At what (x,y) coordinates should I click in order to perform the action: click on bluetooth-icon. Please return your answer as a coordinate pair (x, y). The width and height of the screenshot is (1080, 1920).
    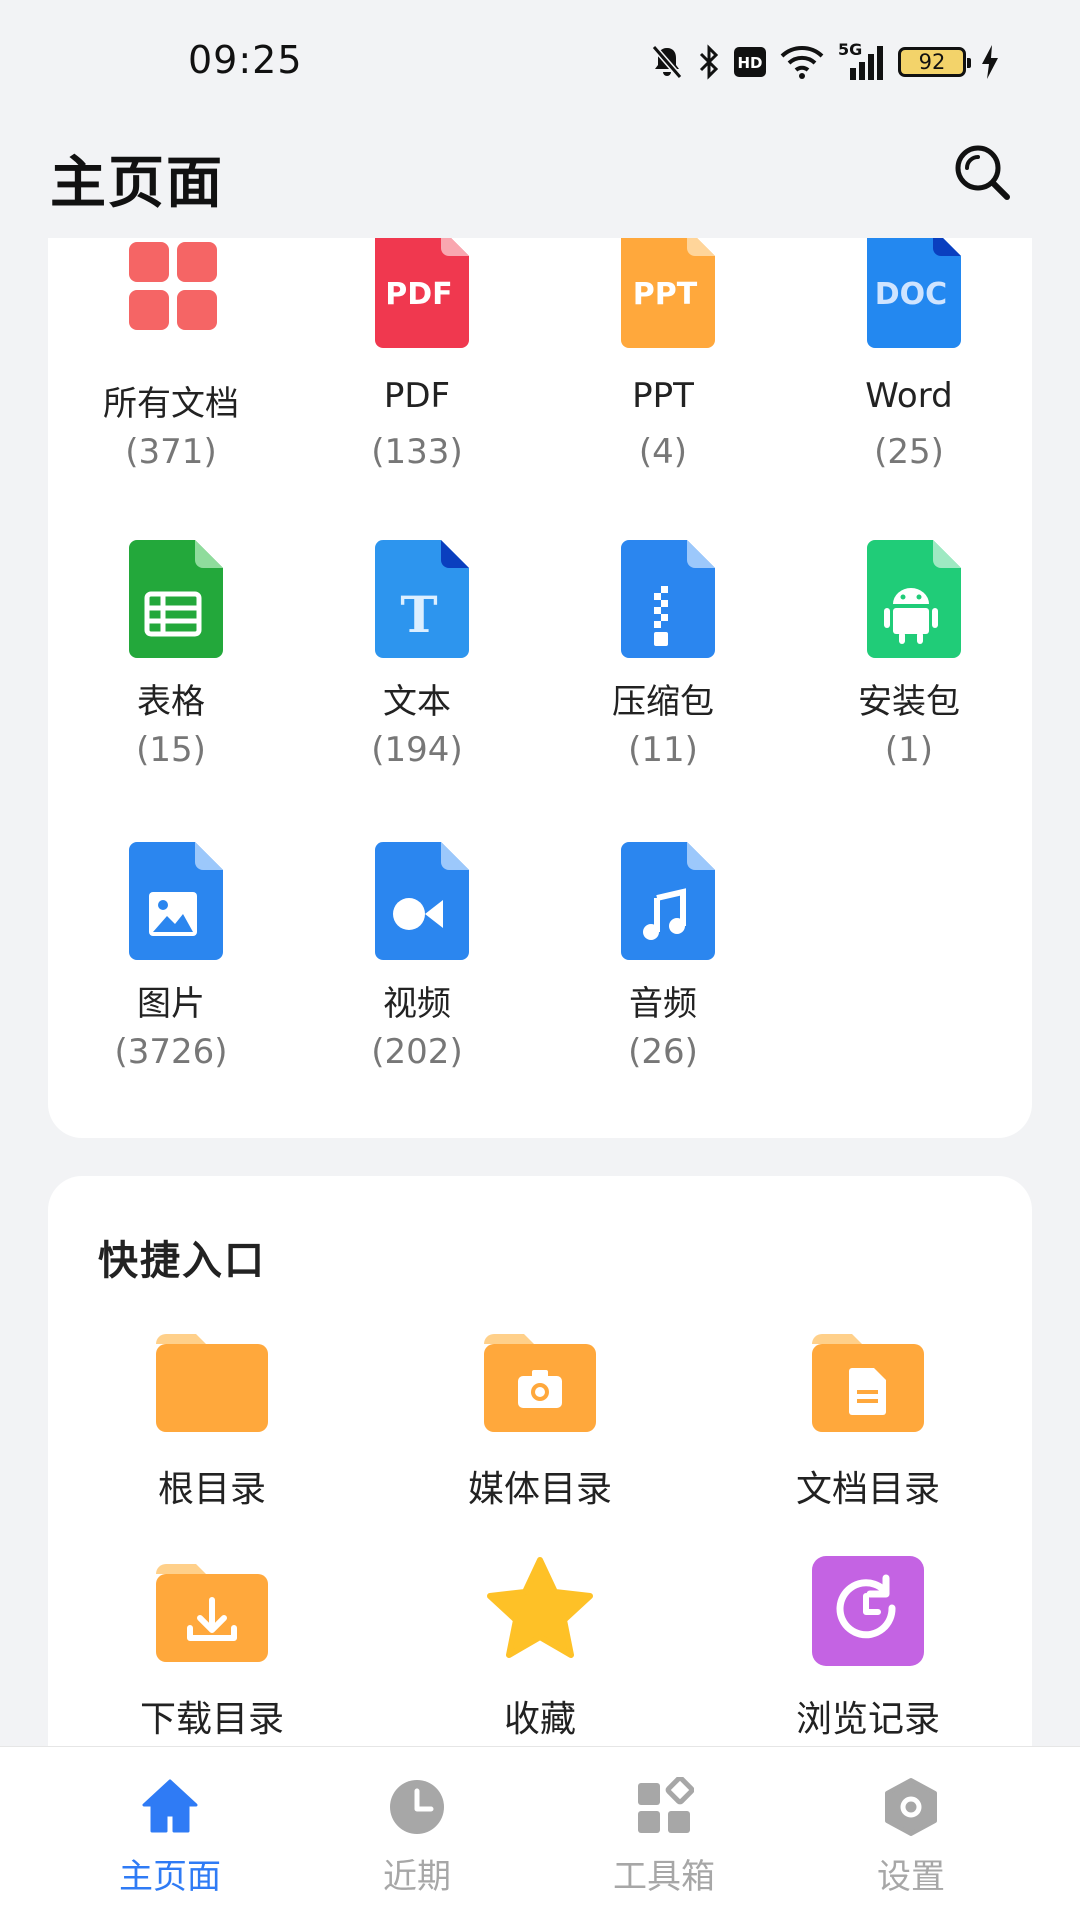
    Looking at the image, I should click on (709, 62).